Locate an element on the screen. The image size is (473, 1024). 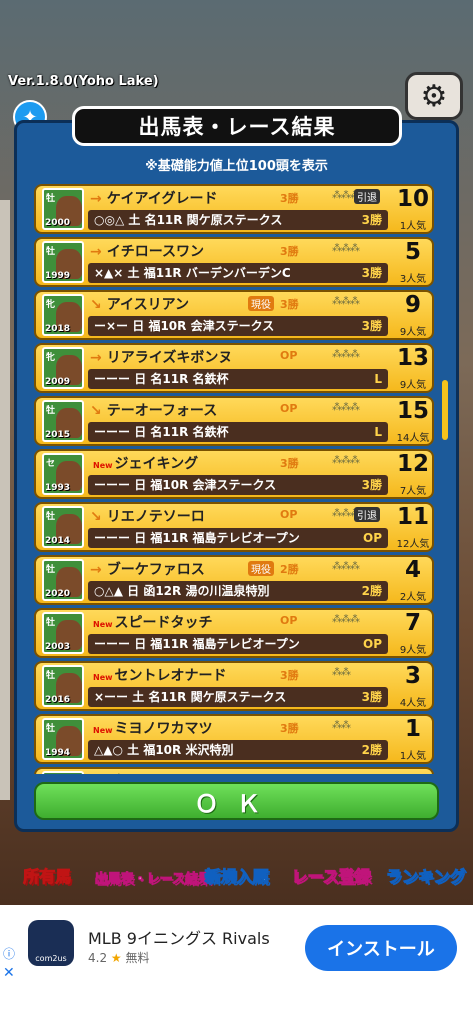
horse-row: 牡 →グランシャール is located at coordinates (234, 770).